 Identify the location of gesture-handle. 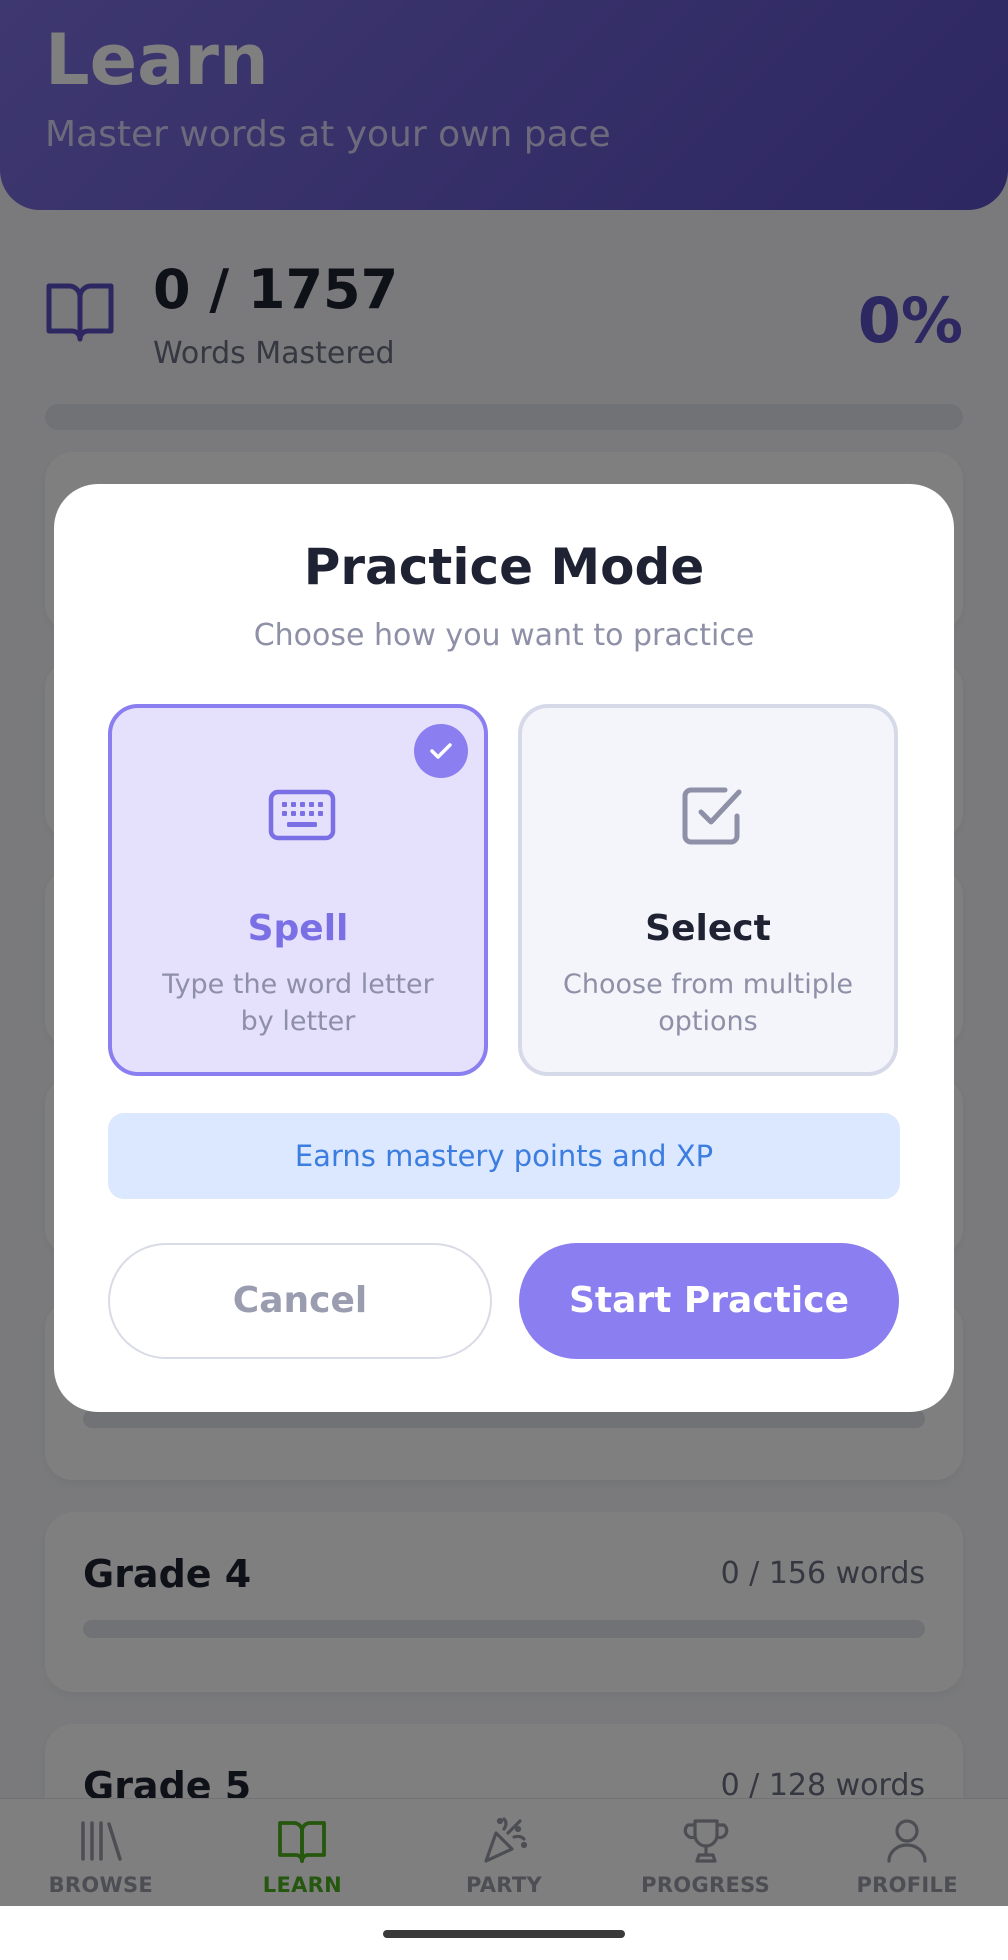
(504, 1934).